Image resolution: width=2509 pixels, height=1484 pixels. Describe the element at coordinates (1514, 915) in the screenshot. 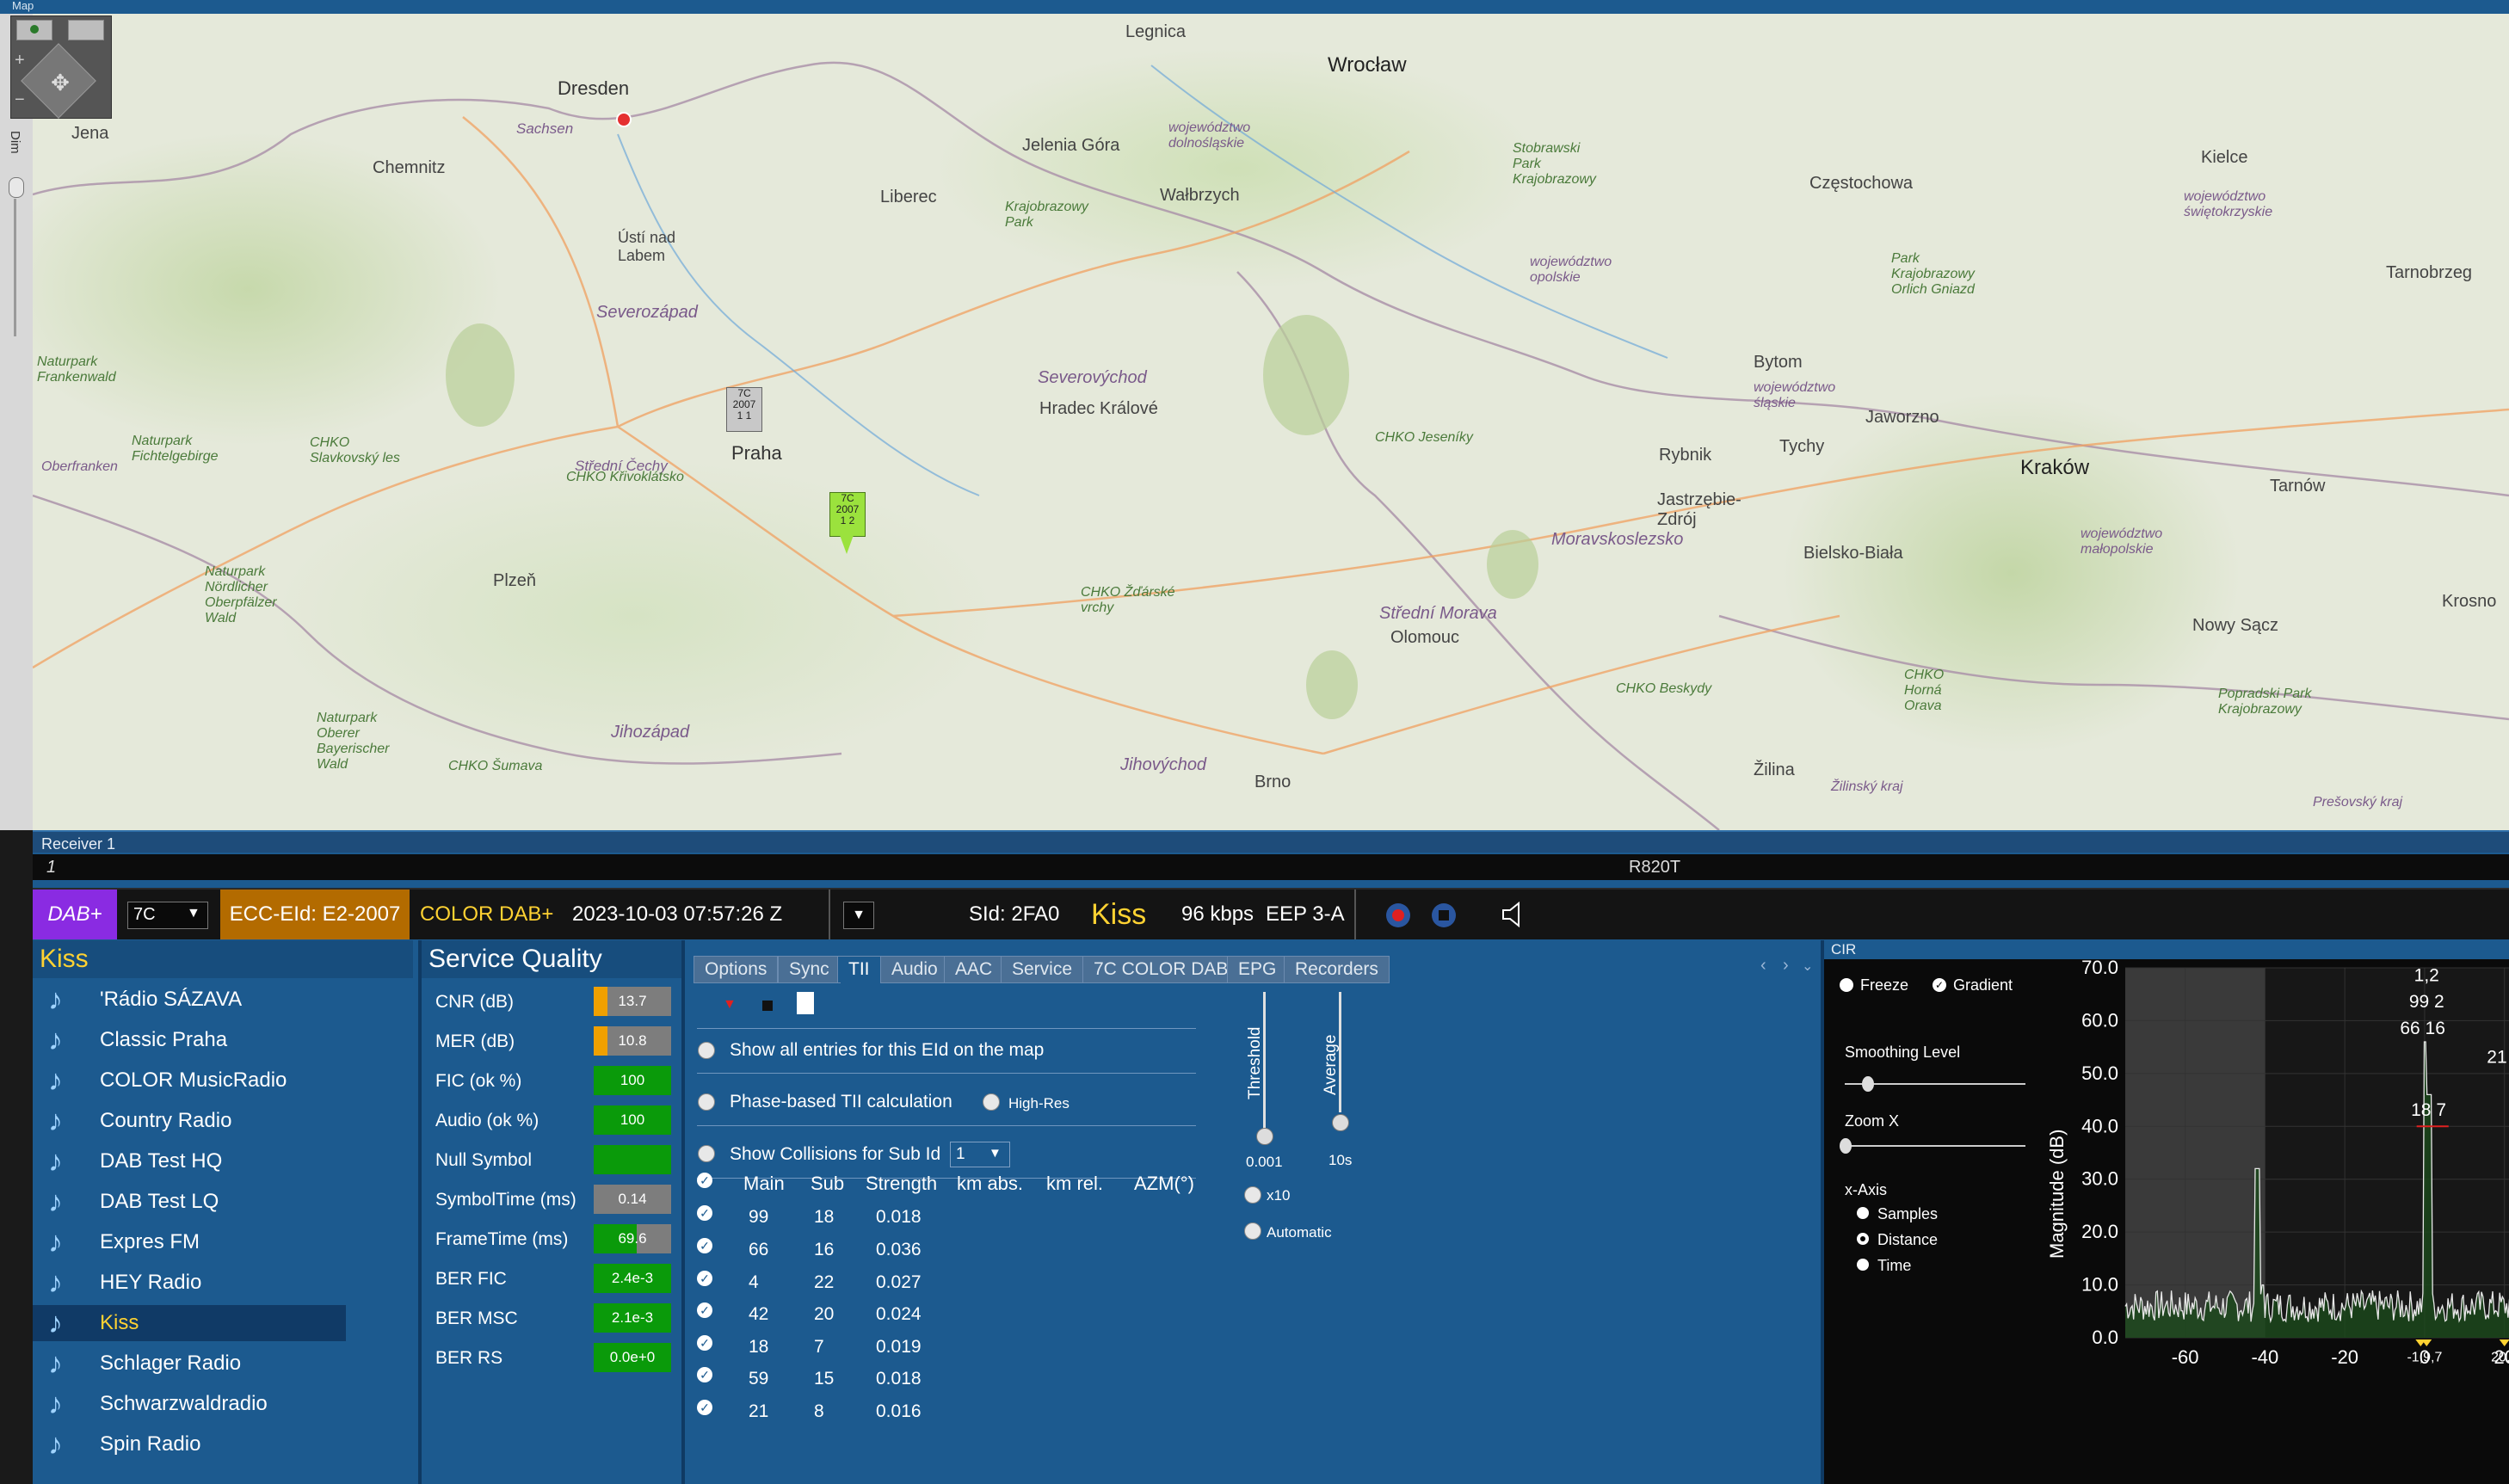

I see `speaker-icon` at that location.